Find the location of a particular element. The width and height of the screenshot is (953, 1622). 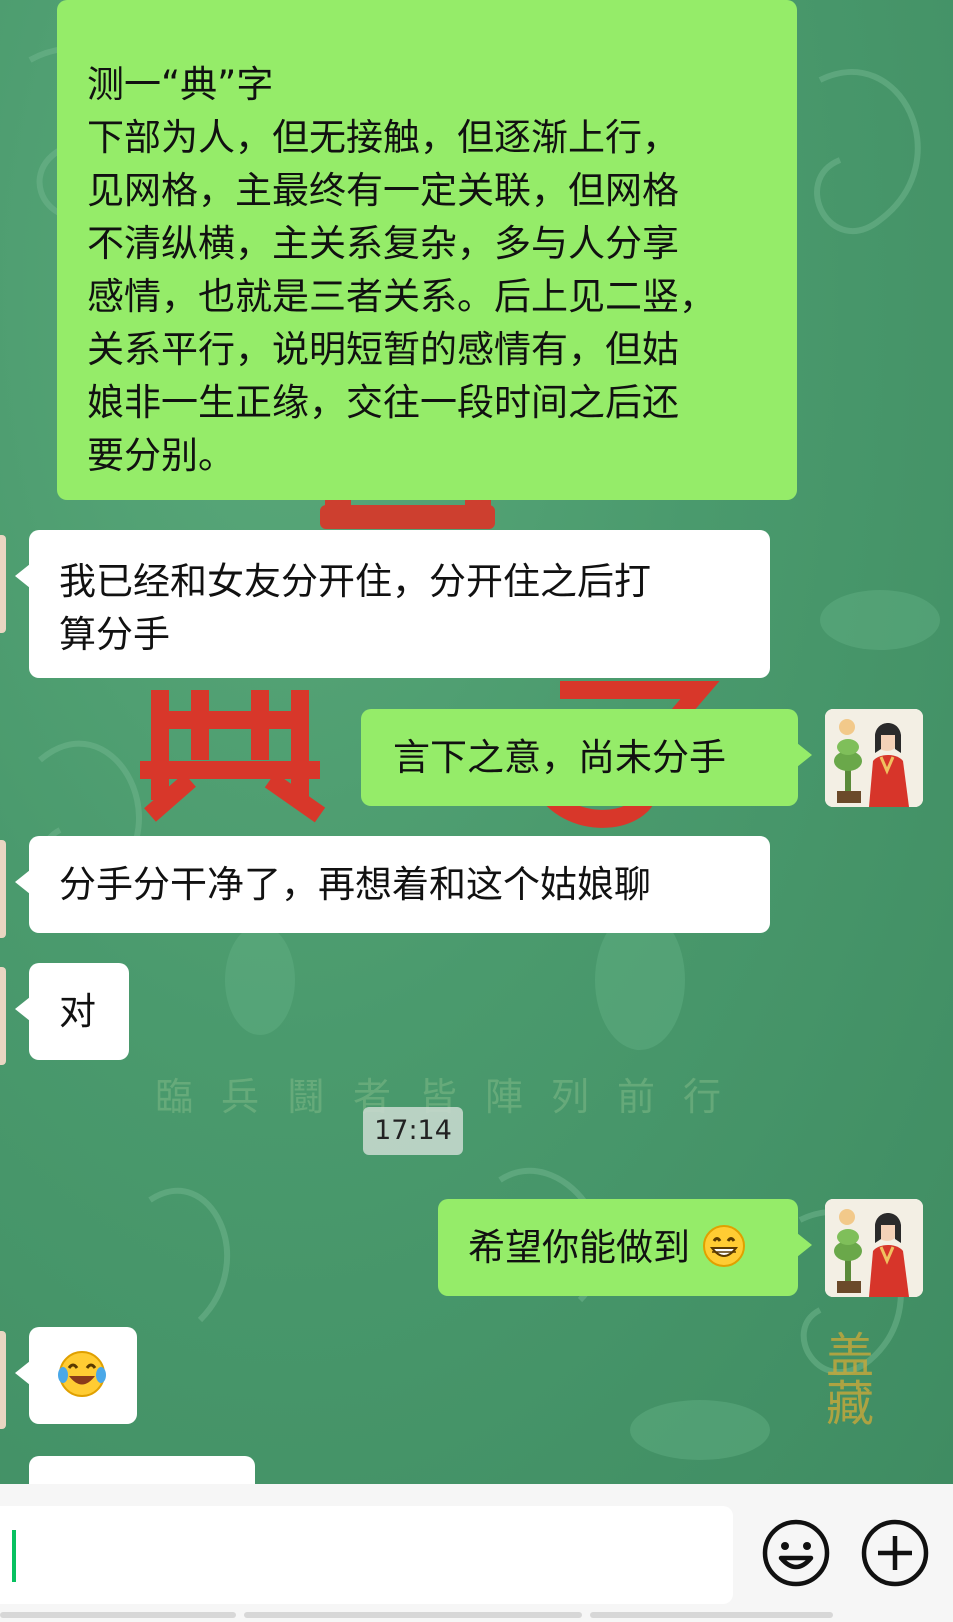

message-text: 对 is located at coordinates (77, 1011).